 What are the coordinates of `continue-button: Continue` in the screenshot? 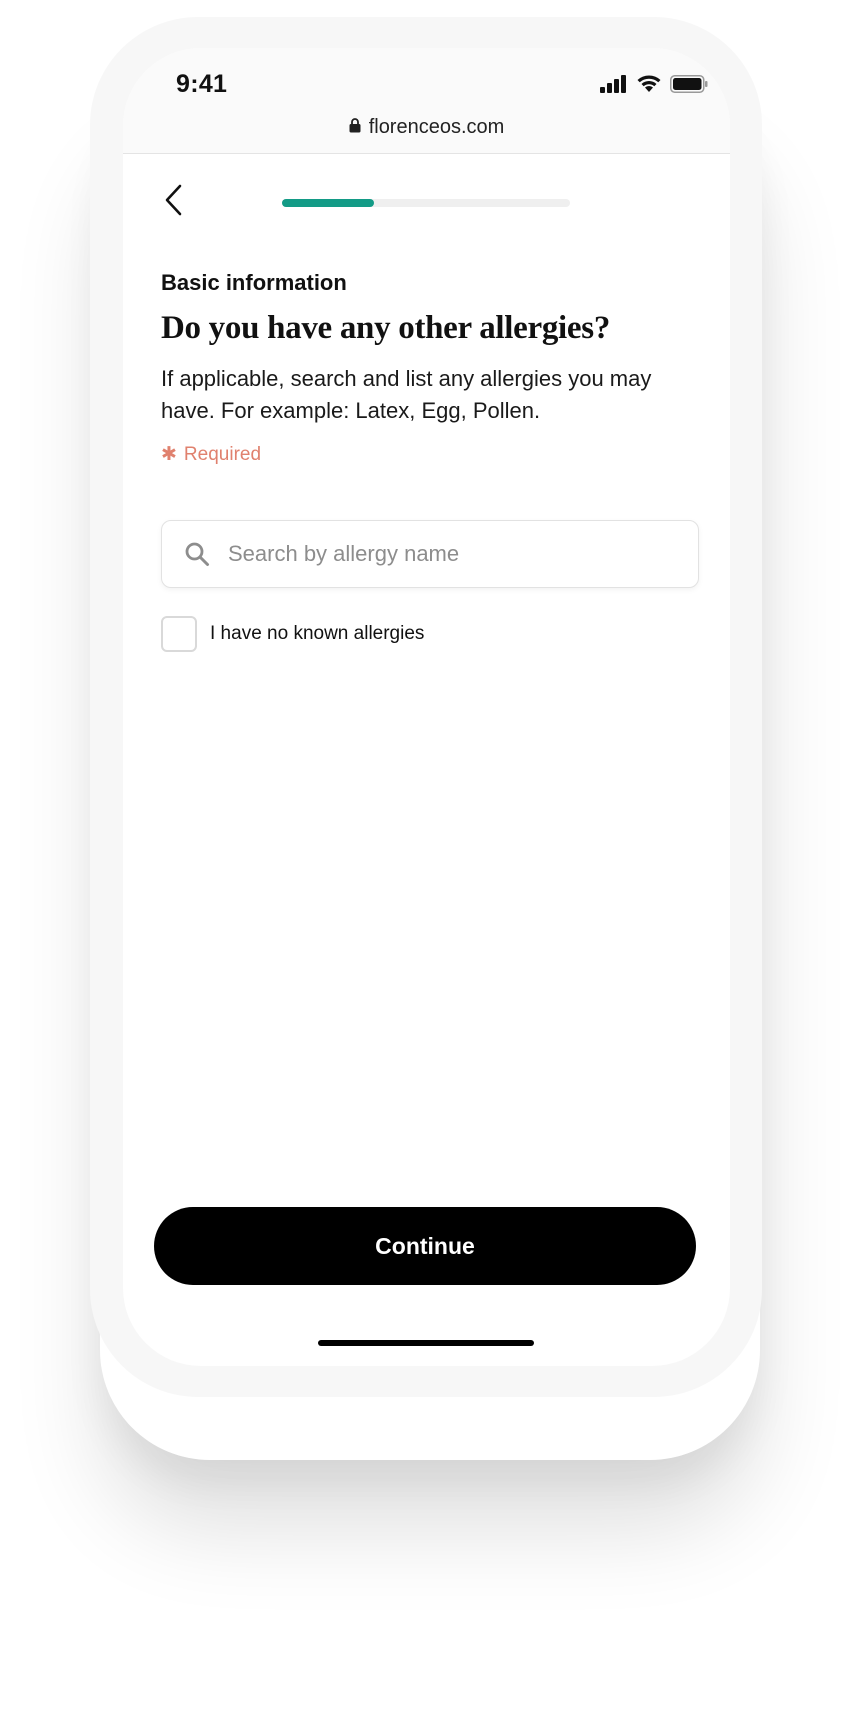 It's located at (425, 1246).